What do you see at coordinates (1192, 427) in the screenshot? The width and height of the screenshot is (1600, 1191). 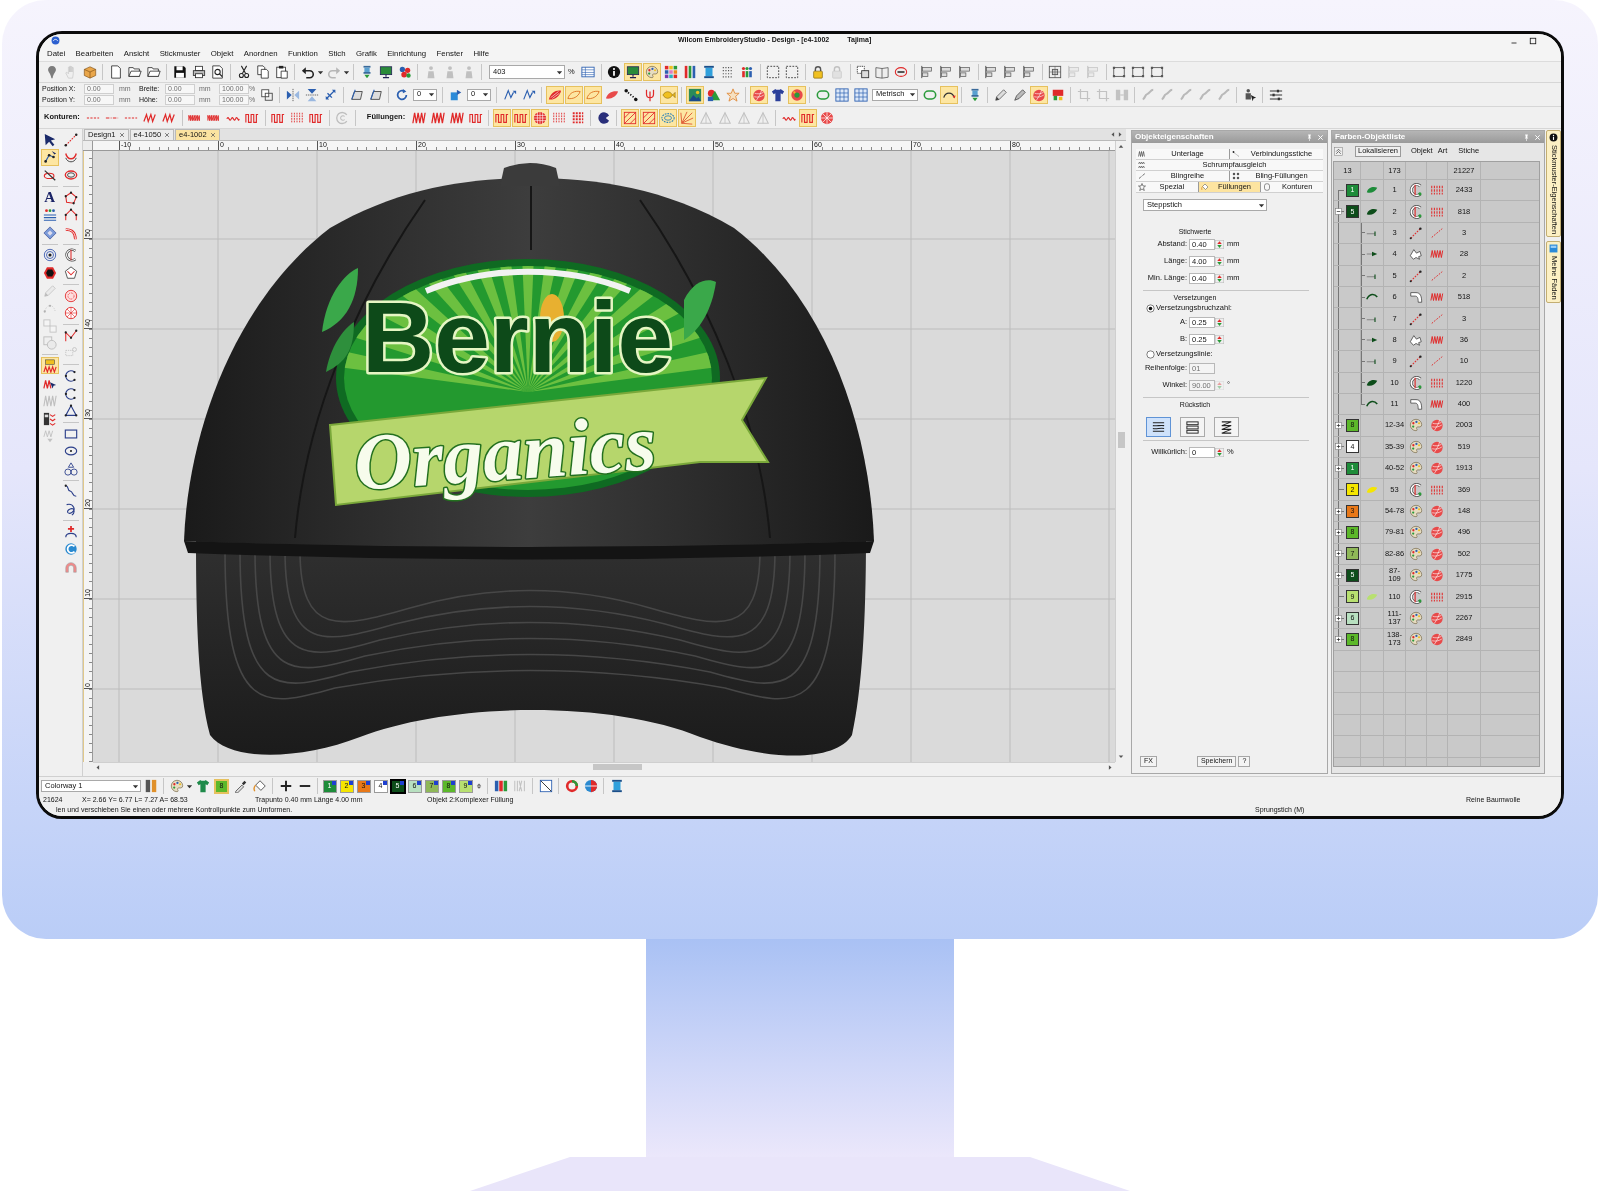 I see `stacked-lines-icon` at bounding box center [1192, 427].